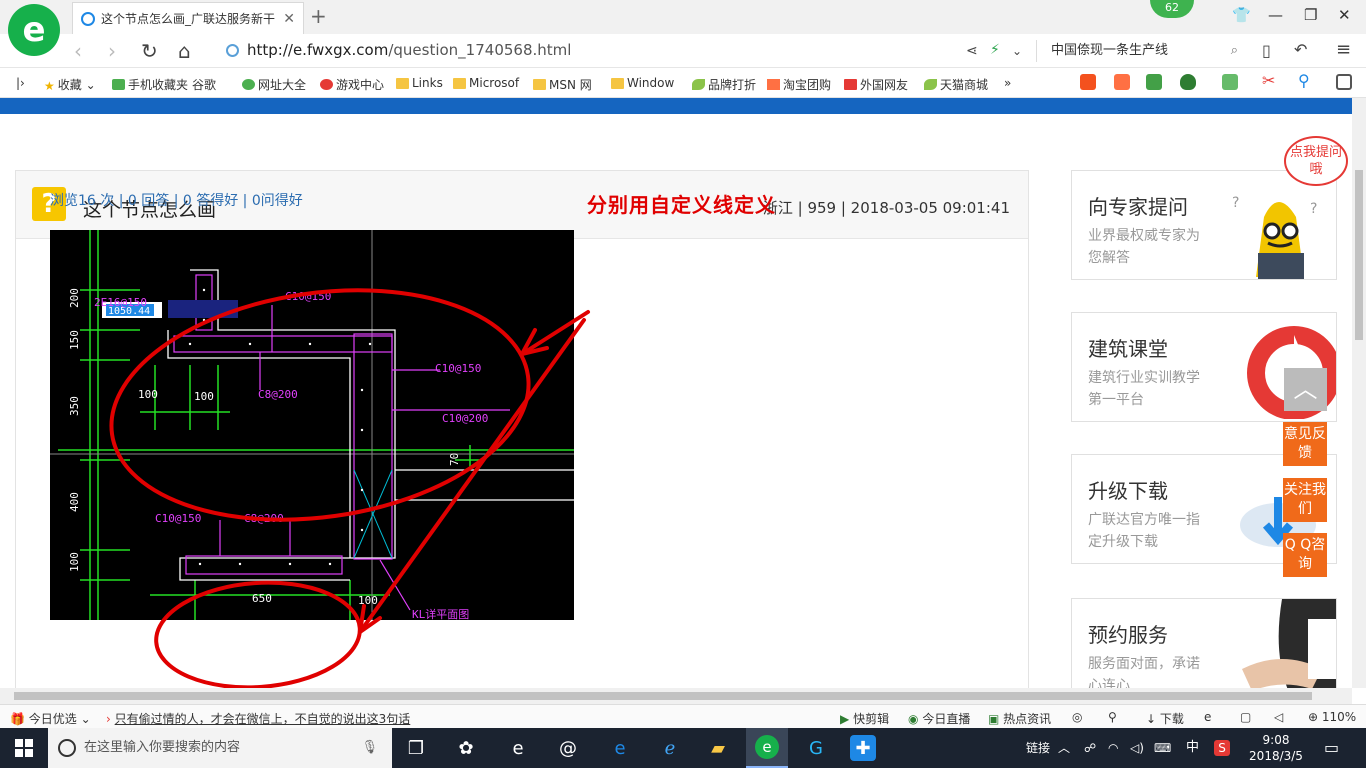  What do you see at coordinates (1344, 82) in the screenshot?
I see `apps-grid-icon` at bounding box center [1344, 82].